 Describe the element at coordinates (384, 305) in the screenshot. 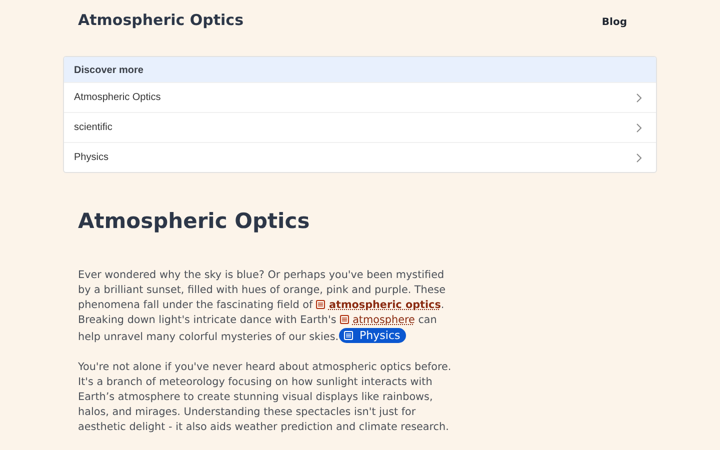

I see `inline-link: atmospheric optics` at that location.